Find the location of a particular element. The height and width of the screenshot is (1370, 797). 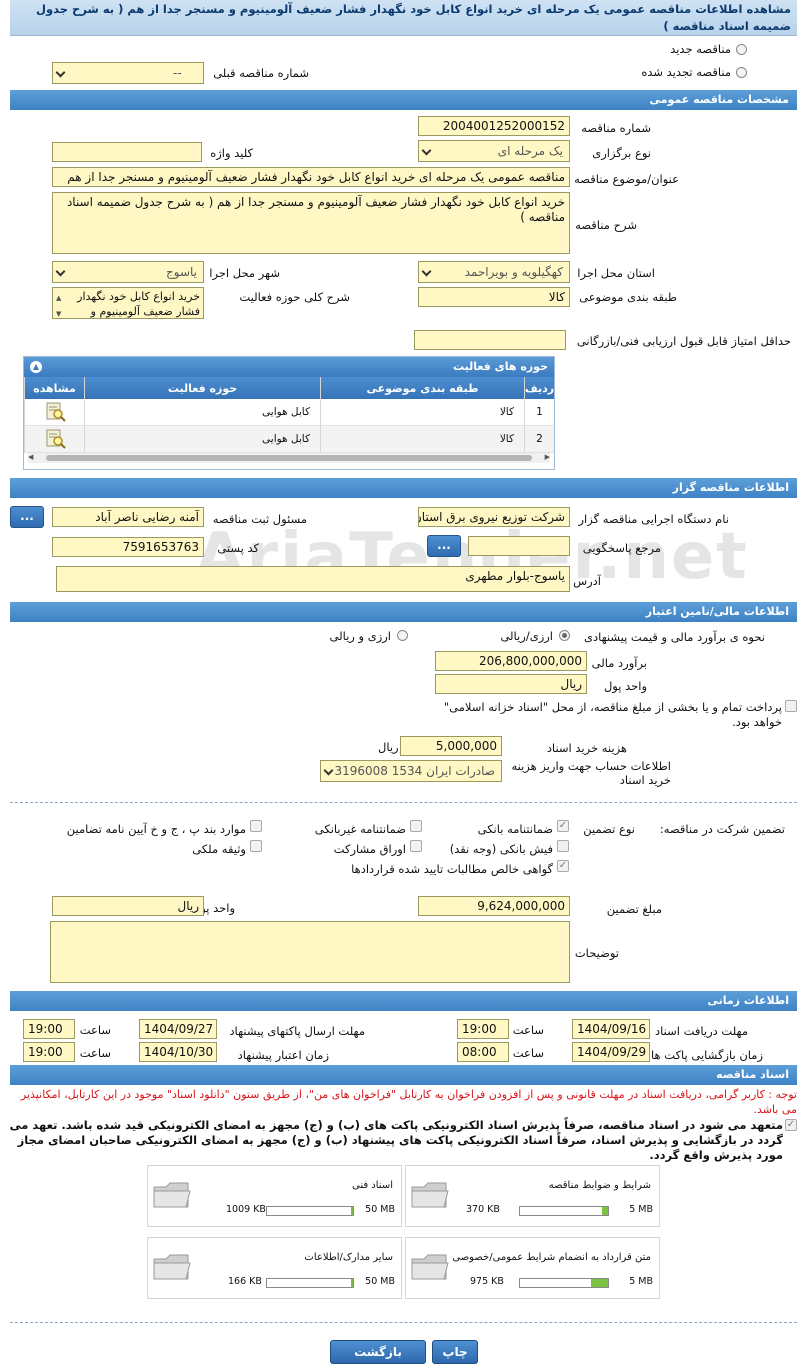

subject-label: عنوان/موضوع مناقصه is located at coordinates (626, 179).